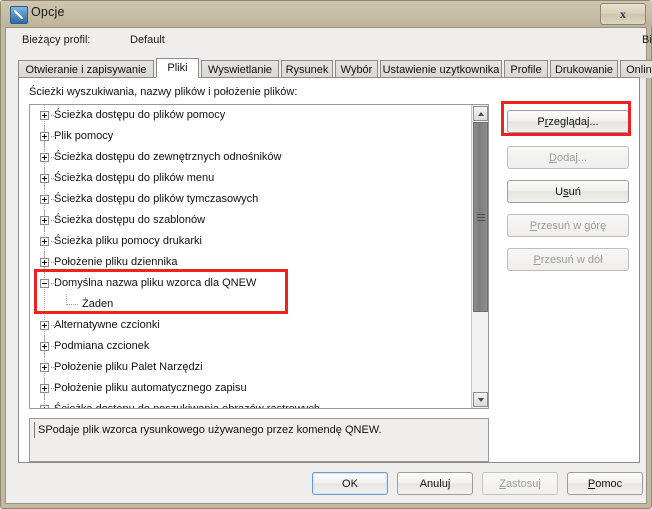  What do you see at coordinates (250, 325) in the screenshot?
I see `tree-item: Alternatywne czcionki` at bounding box center [250, 325].